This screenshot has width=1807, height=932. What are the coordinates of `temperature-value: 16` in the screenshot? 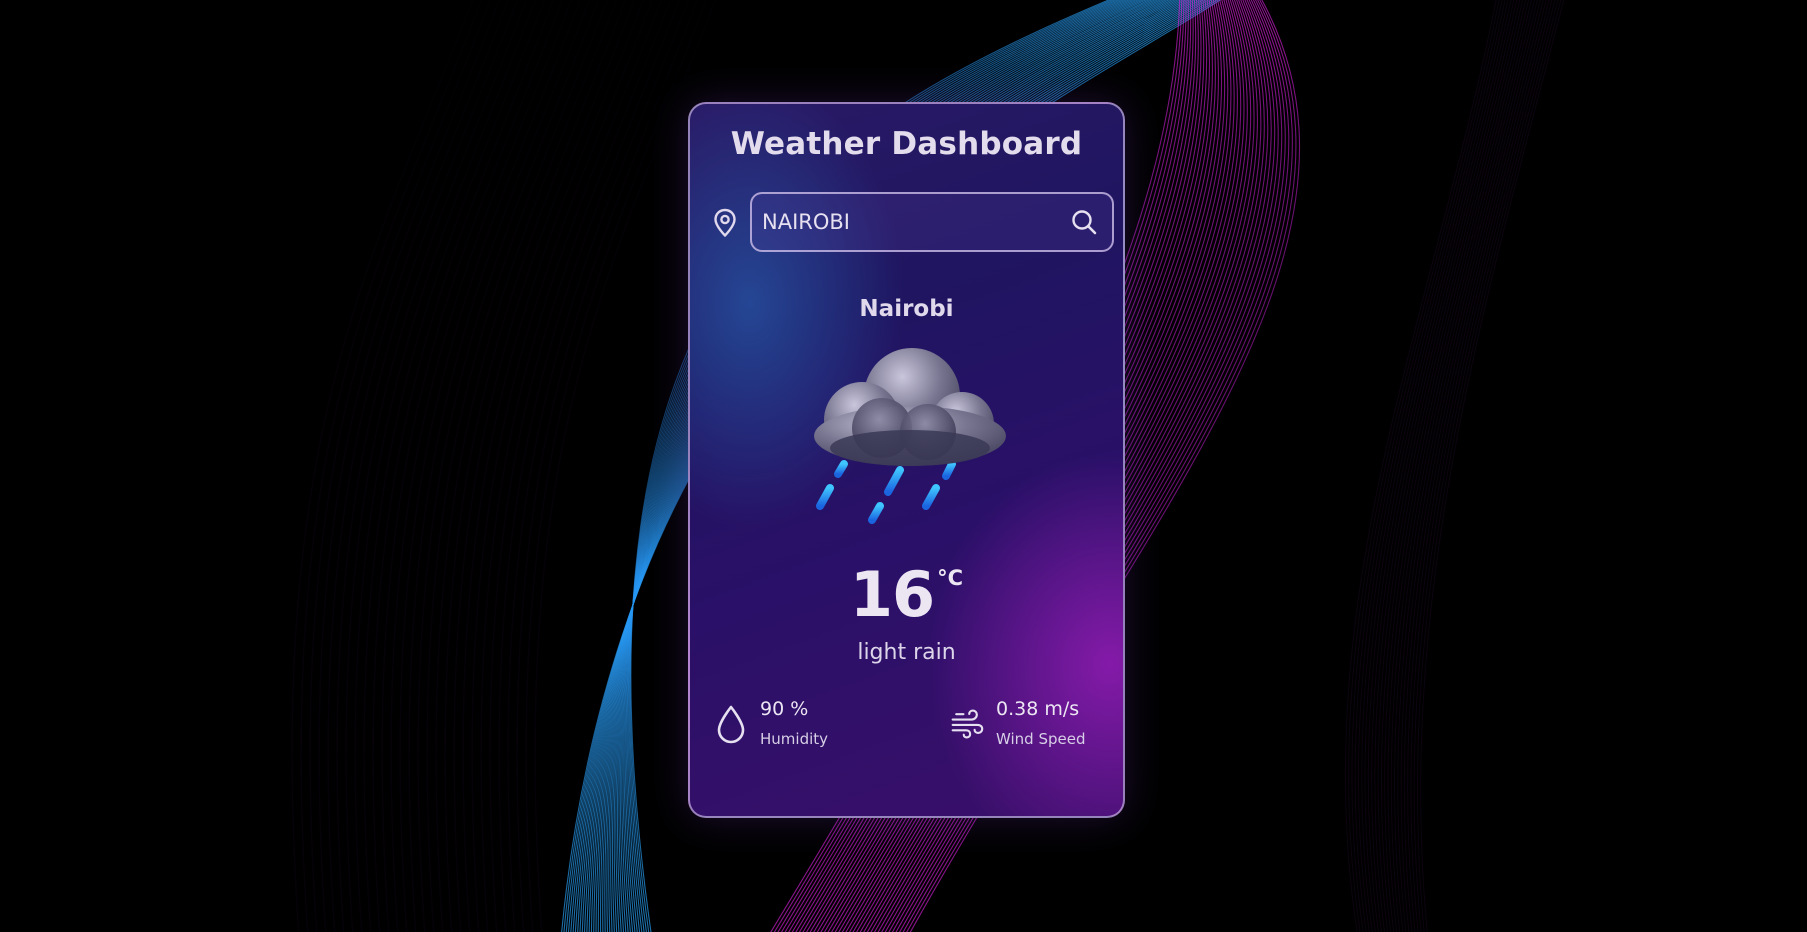 It's located at (892, 594).